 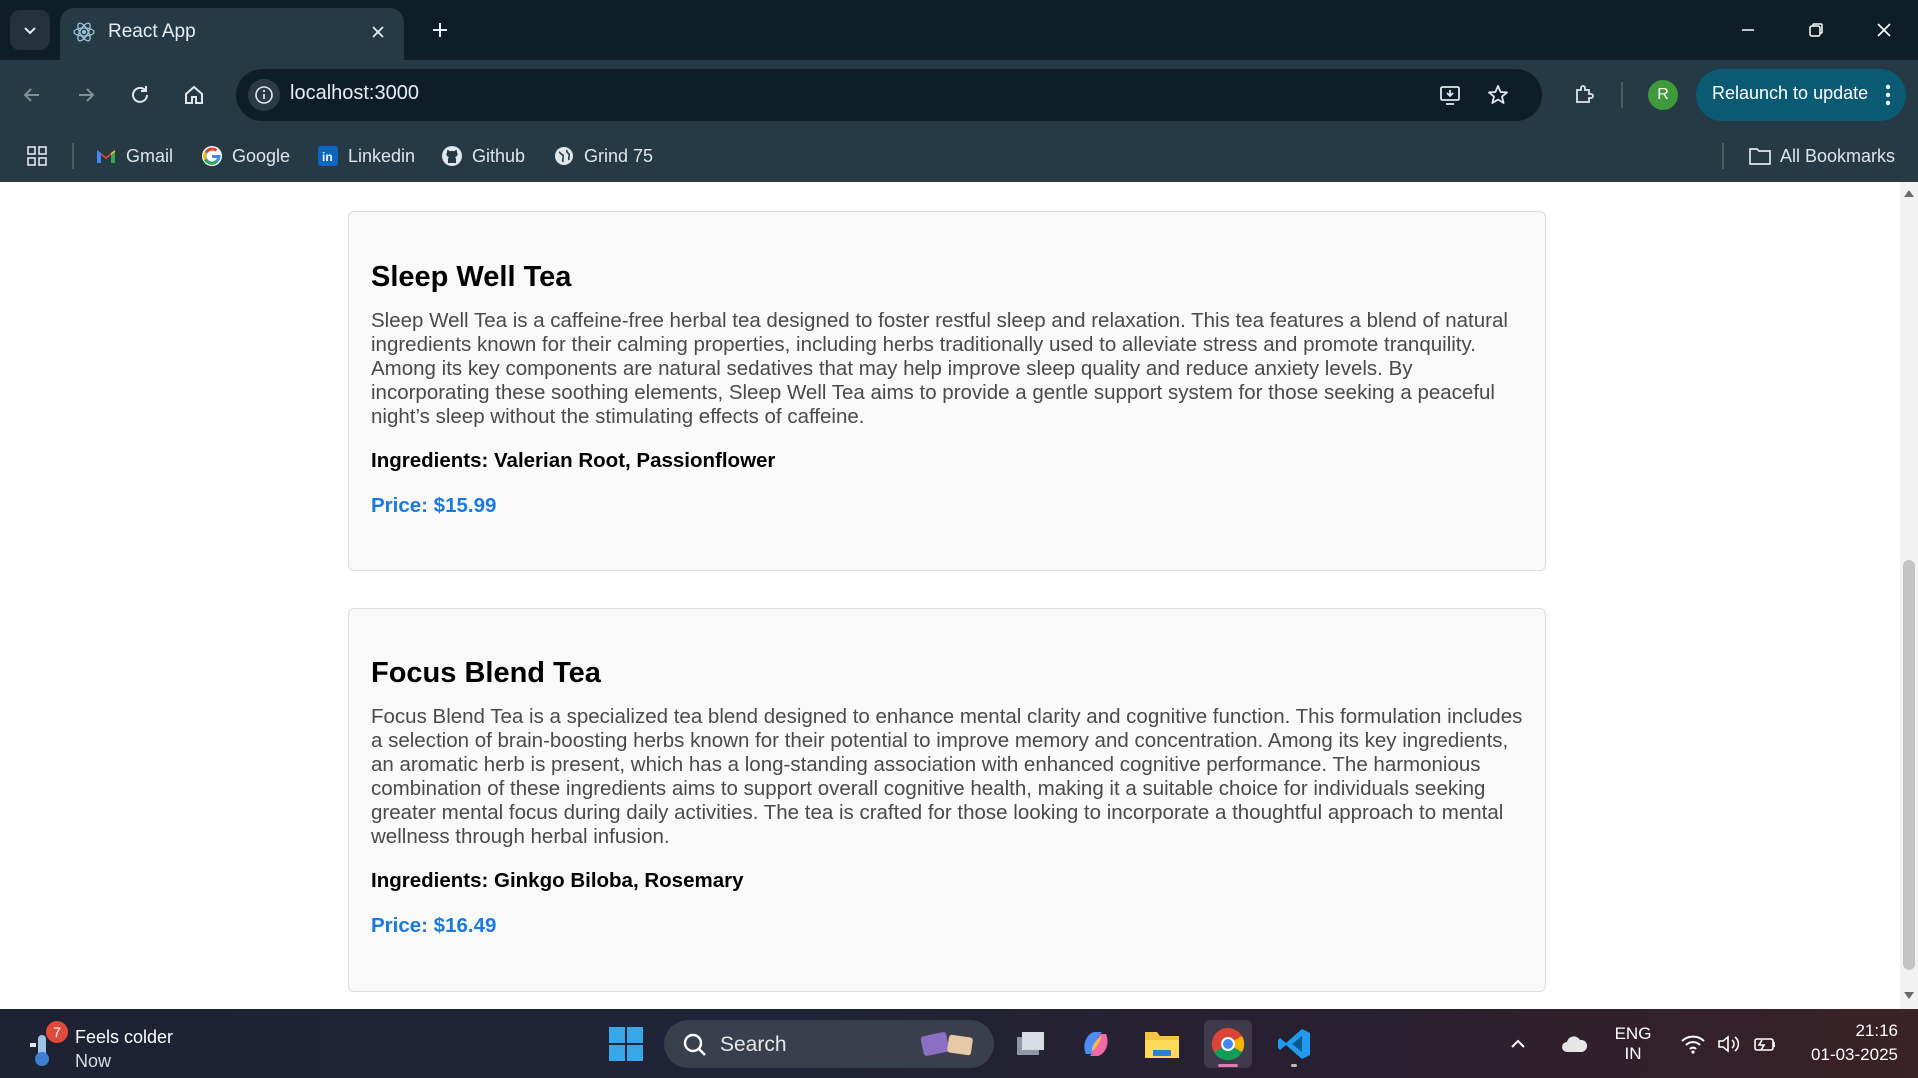 I want to click on all-bookmarks-button: All Bookmarks, so click(x=1821, y=156).